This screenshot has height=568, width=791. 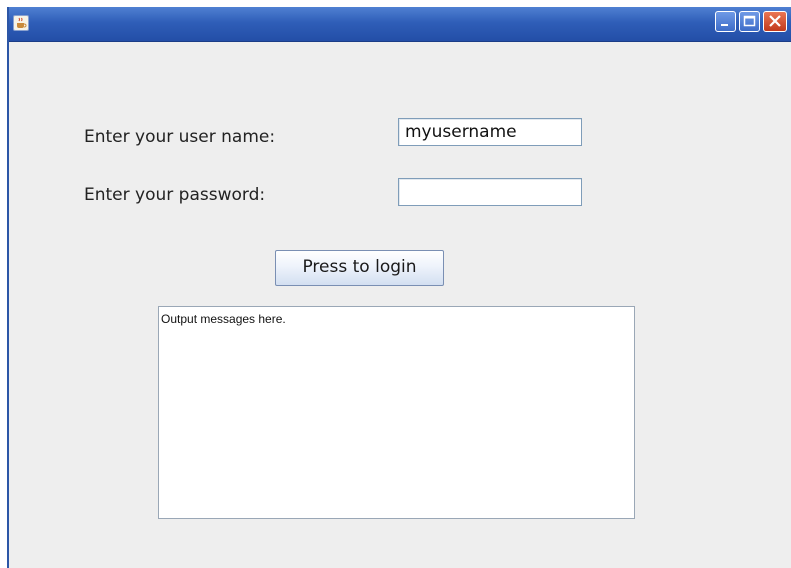 What do you see at coordinates (490, 192) in the screenshot?
I see `password-field` at bounding box center [490, 192].